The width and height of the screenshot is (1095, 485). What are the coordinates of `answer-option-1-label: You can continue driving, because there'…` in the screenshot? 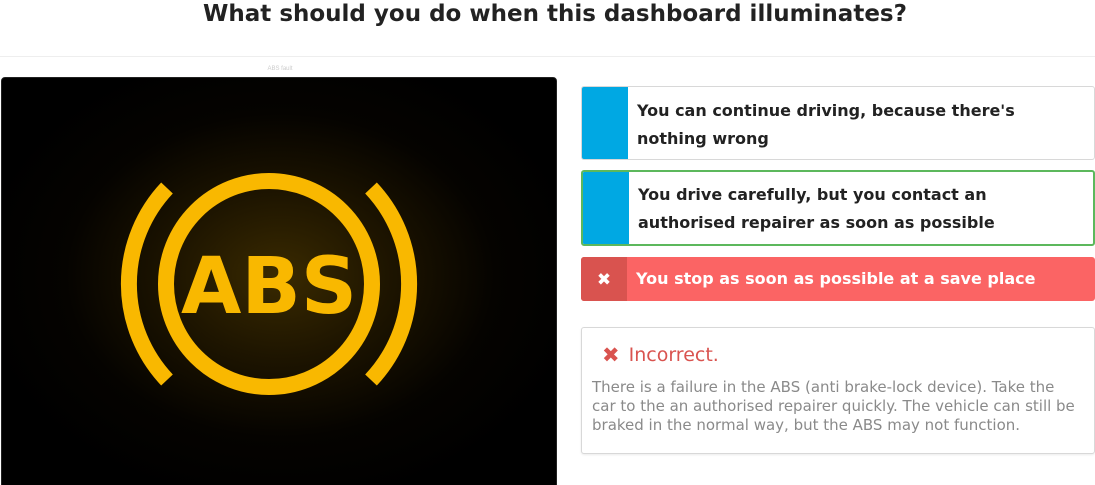 It's located at (826, 124).